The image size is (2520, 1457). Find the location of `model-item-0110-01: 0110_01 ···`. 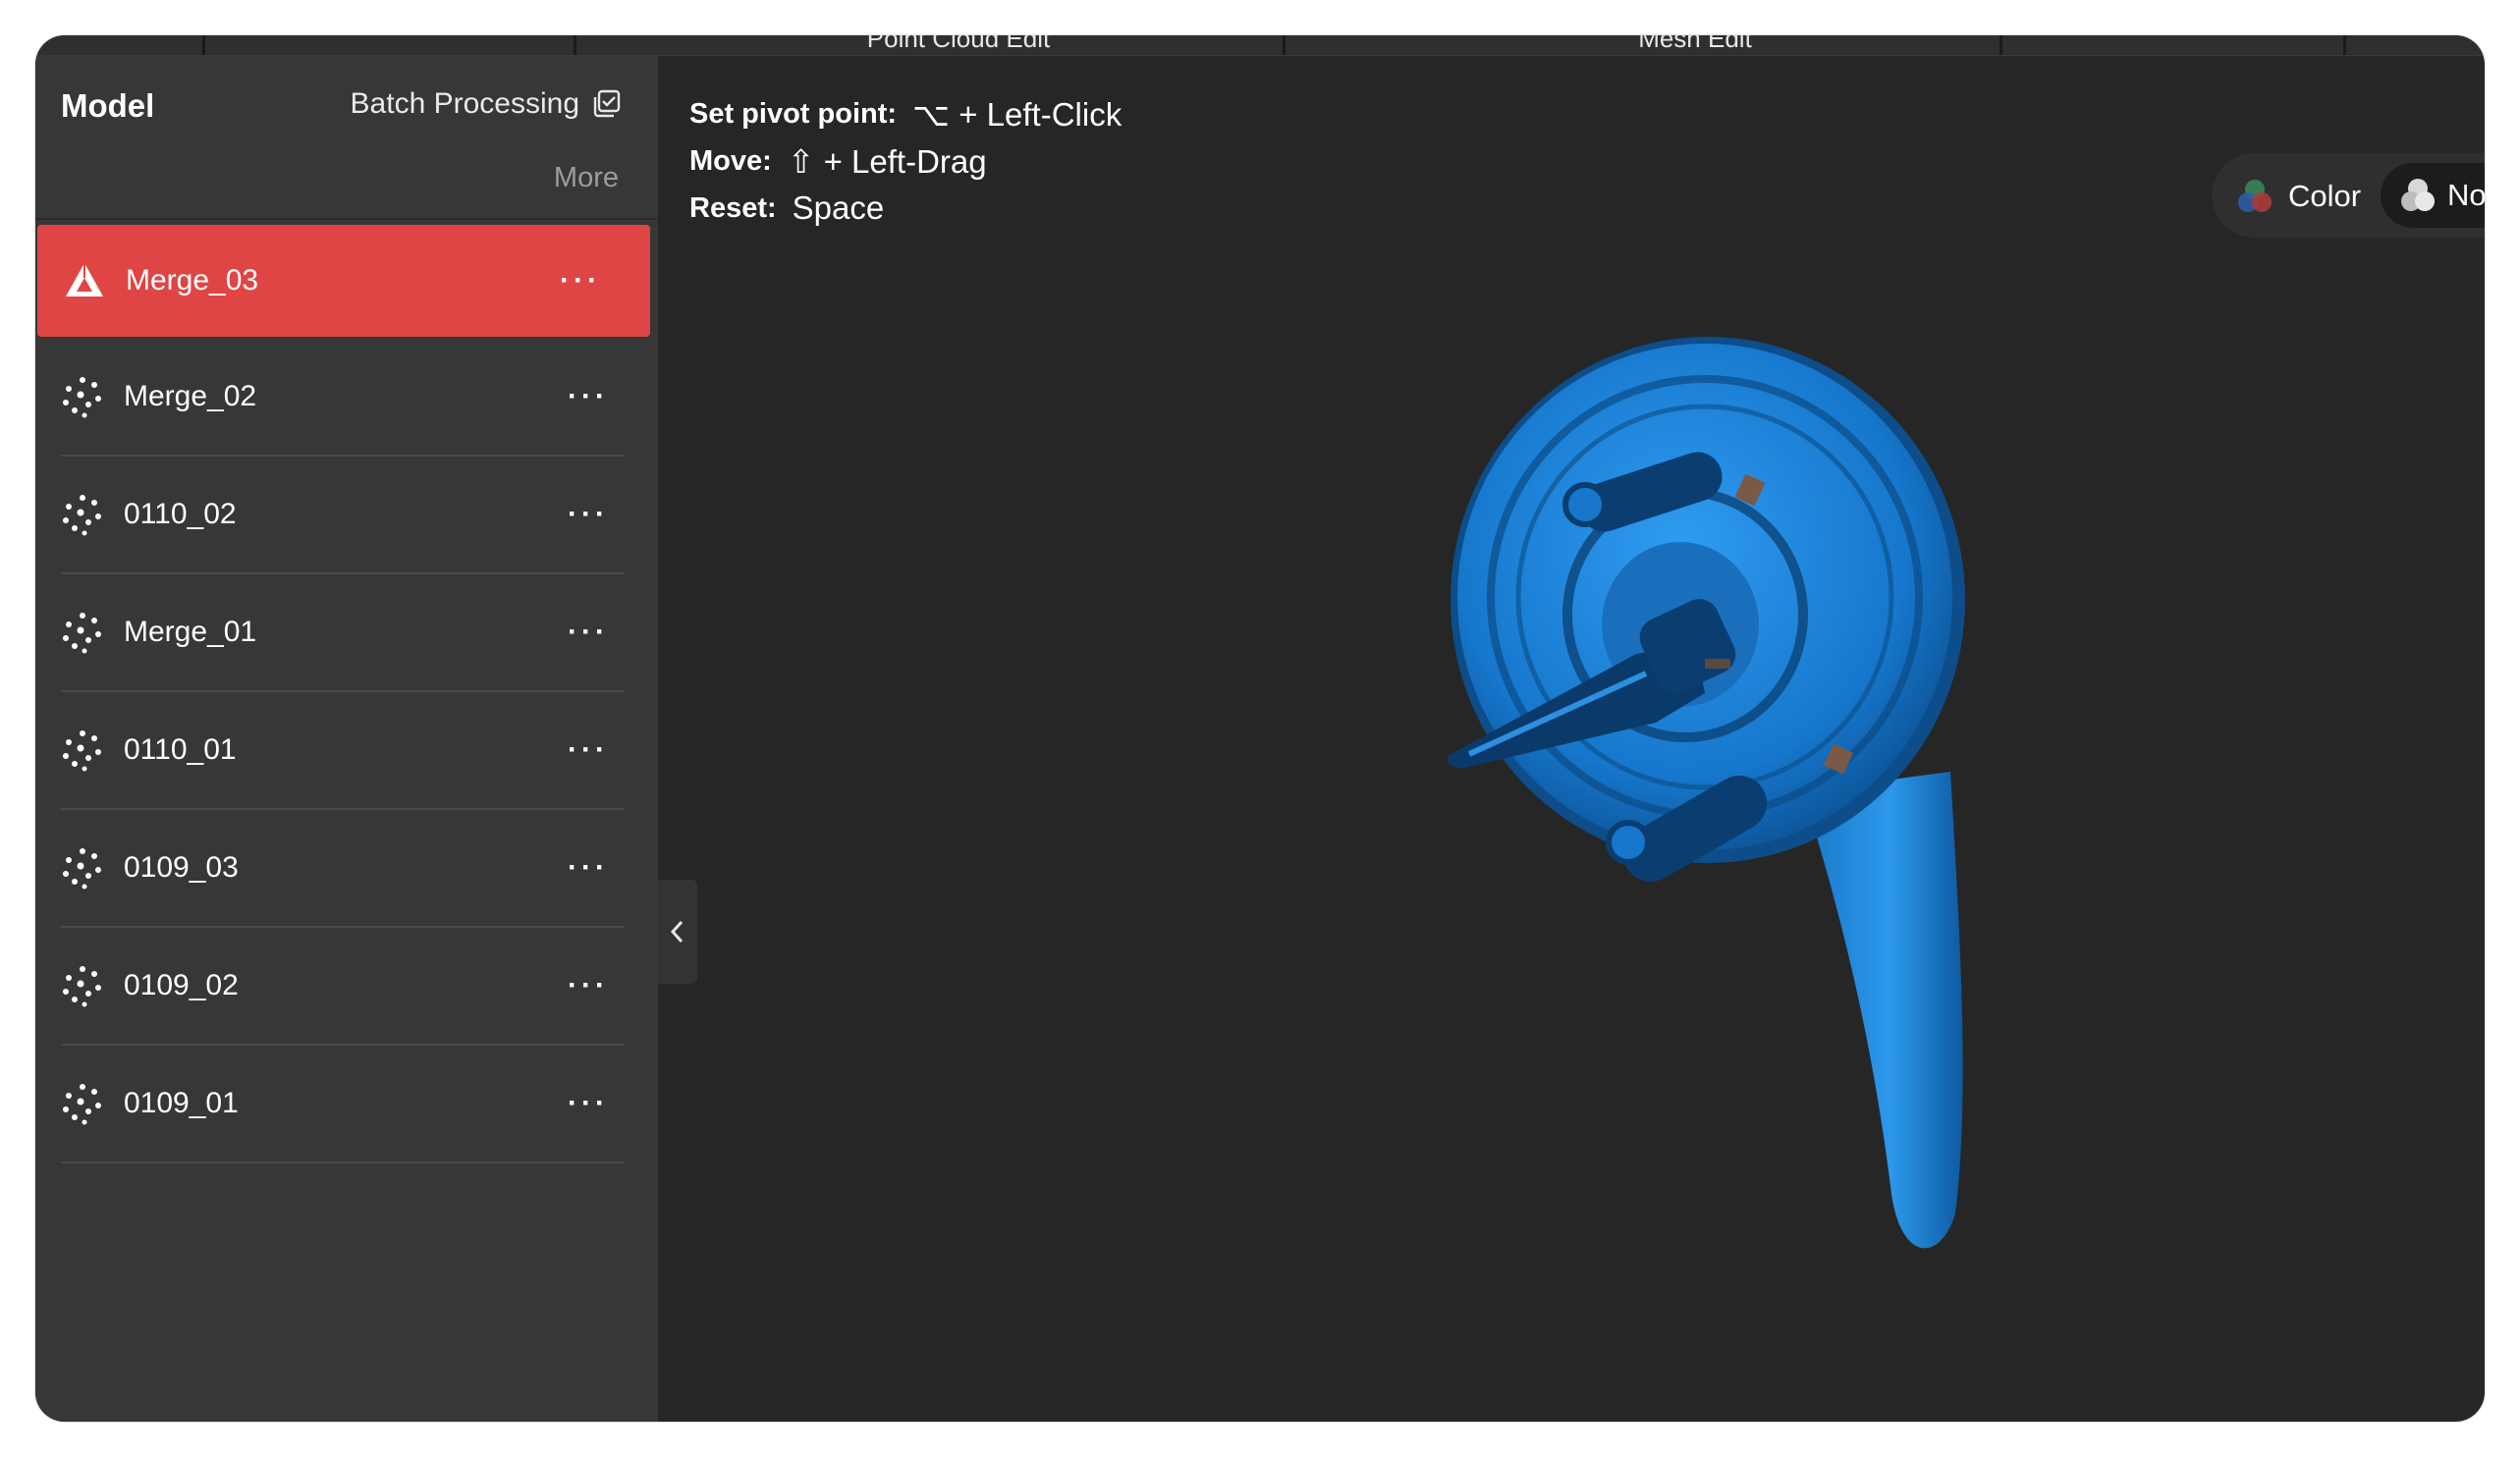

model-item-0110-01: 0110_01 ··· is located at coordinates (346, 751).